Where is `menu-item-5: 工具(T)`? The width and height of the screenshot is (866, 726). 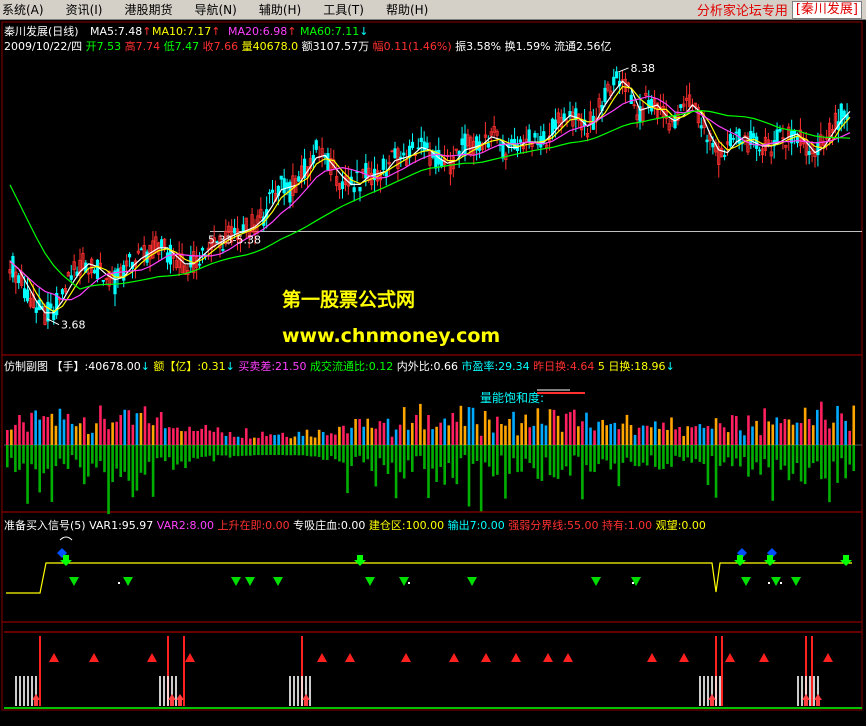 menu-item-5: 工具(T) is located at coordinates (343, 10).